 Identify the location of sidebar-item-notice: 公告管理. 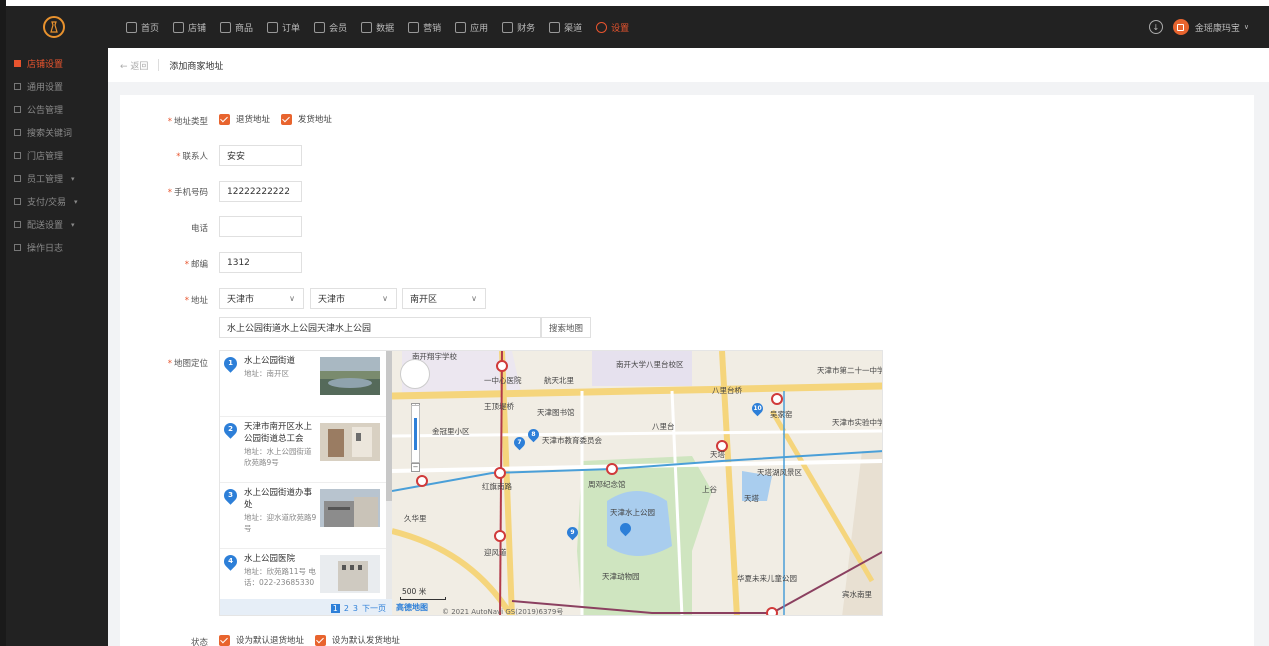
(57, 109).